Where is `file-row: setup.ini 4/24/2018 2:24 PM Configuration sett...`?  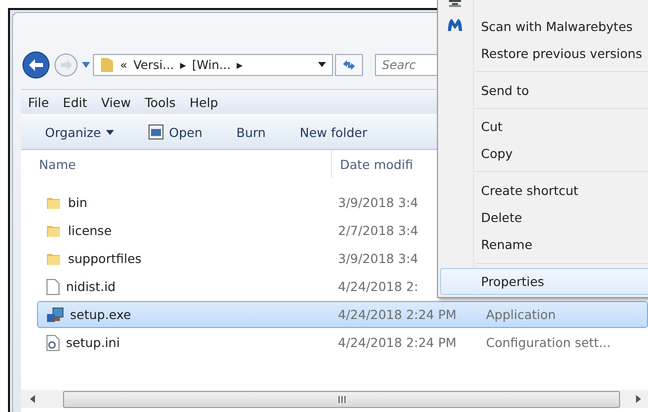 file-row: setup.ini 4/24/2018 2:24 PM Configuration sett... is located at coordinates (342, 342).